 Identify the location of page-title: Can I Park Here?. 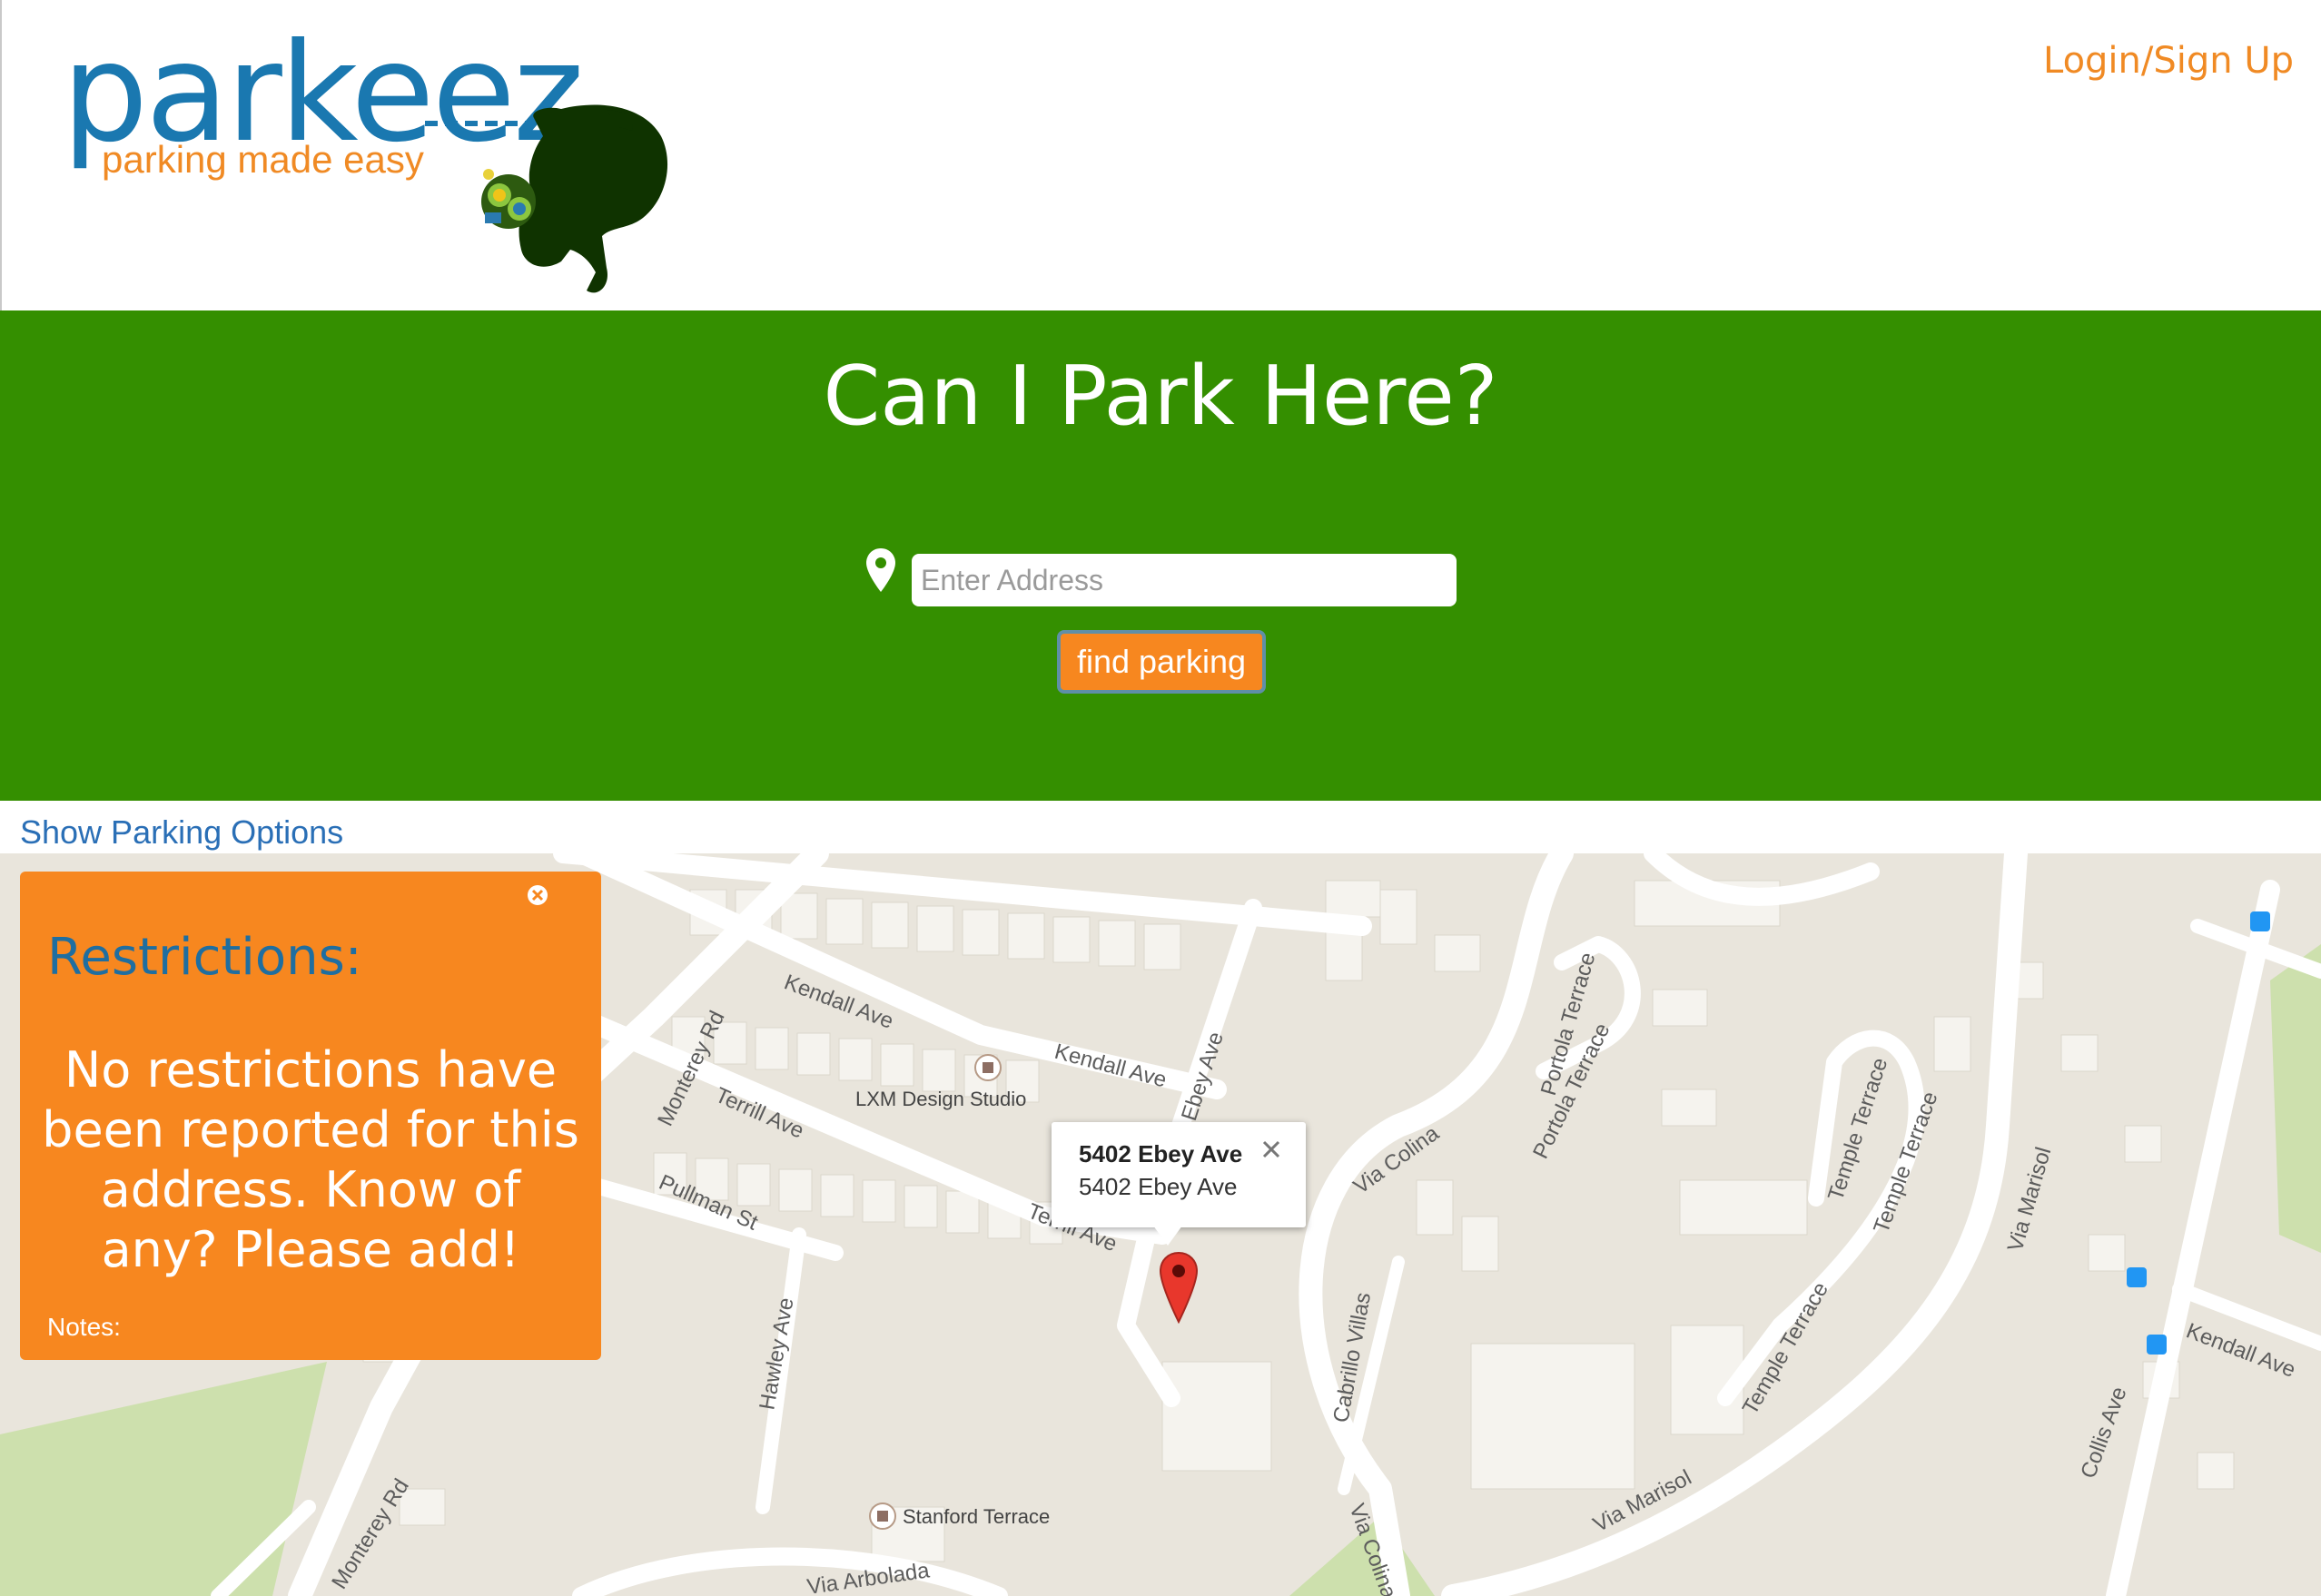
(1160, 396).